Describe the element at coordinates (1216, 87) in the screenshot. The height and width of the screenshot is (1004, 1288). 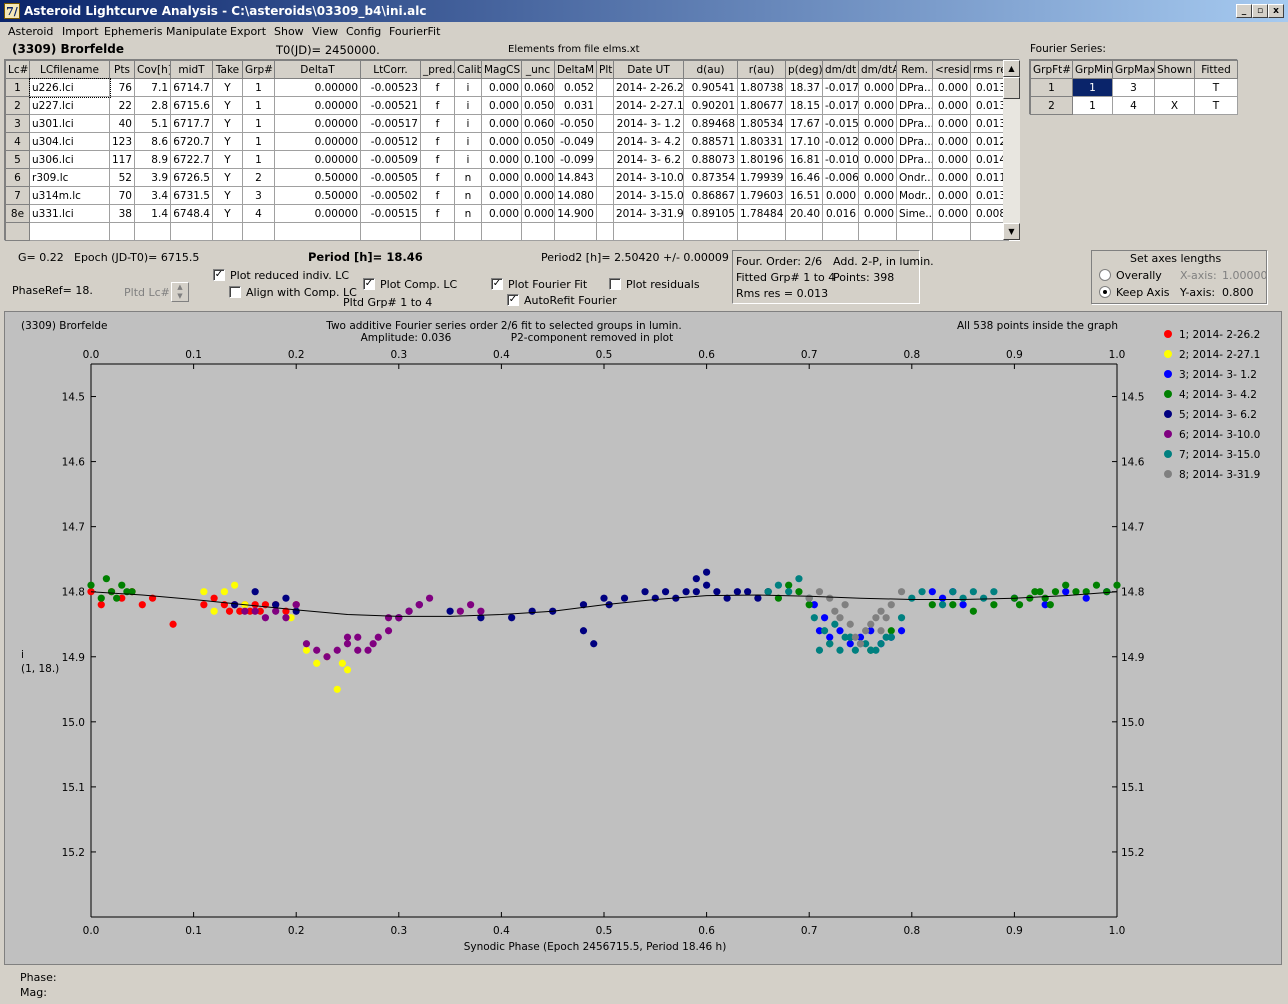
I see `table-cell: T` at that location.